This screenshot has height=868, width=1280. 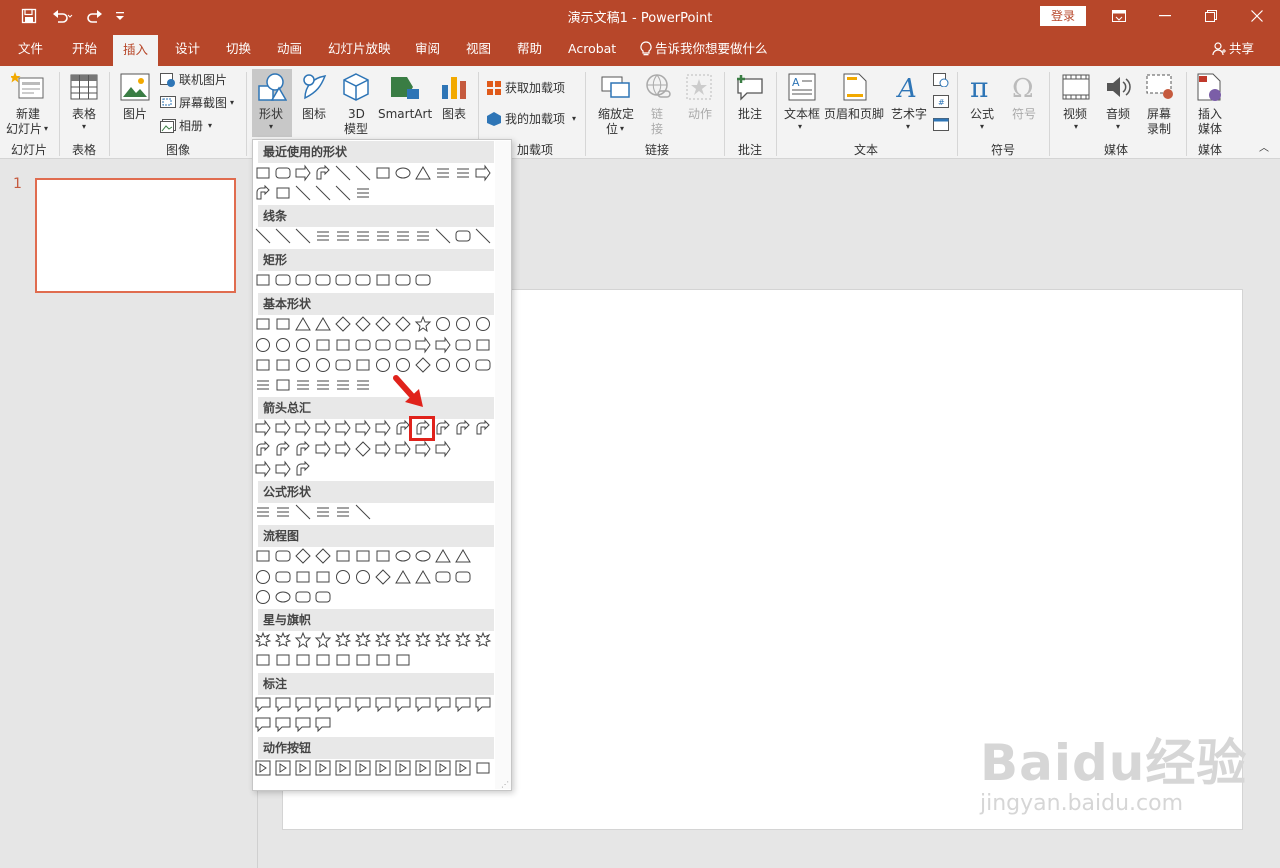 What do you see at coordinates (1159, 114) in the screenshot?
I see `screen-record-label-1: 屏幕` at bounding box center [1159, 114].